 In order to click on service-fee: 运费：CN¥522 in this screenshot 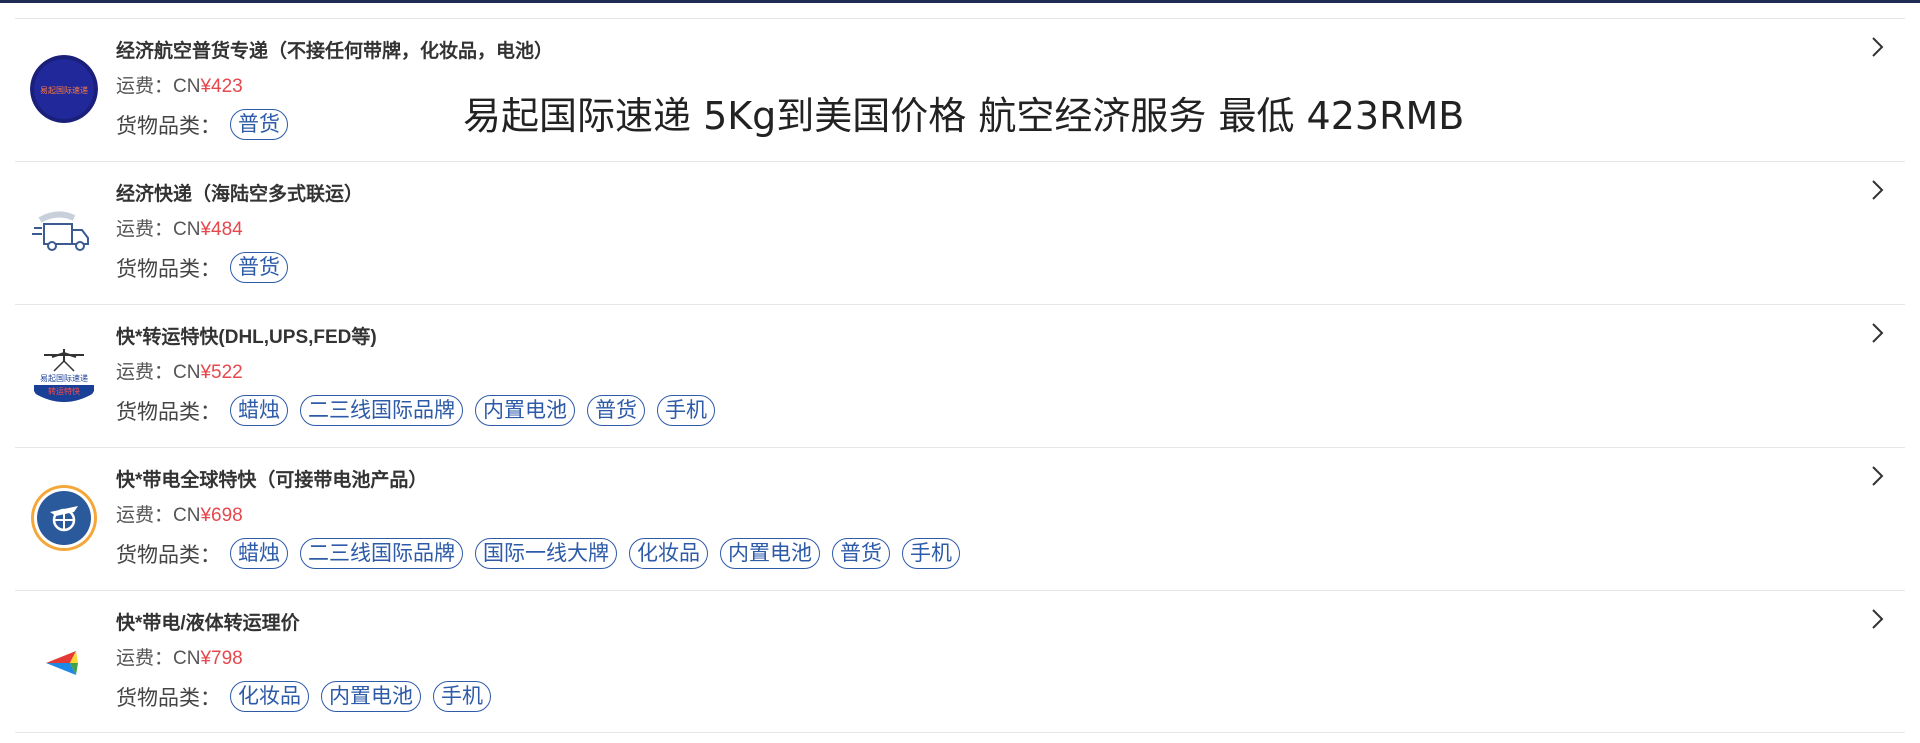, I will do `click(179, 370)`.